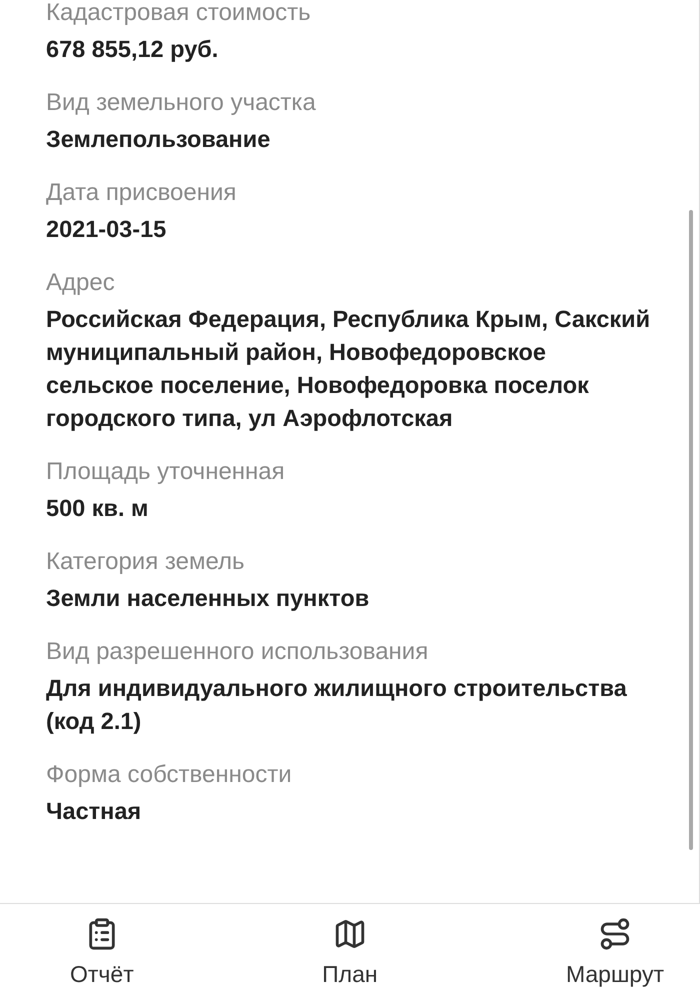 The image size is (700, 1000). I want to click on field-label: Вид земельного участка, so click(181, 103).